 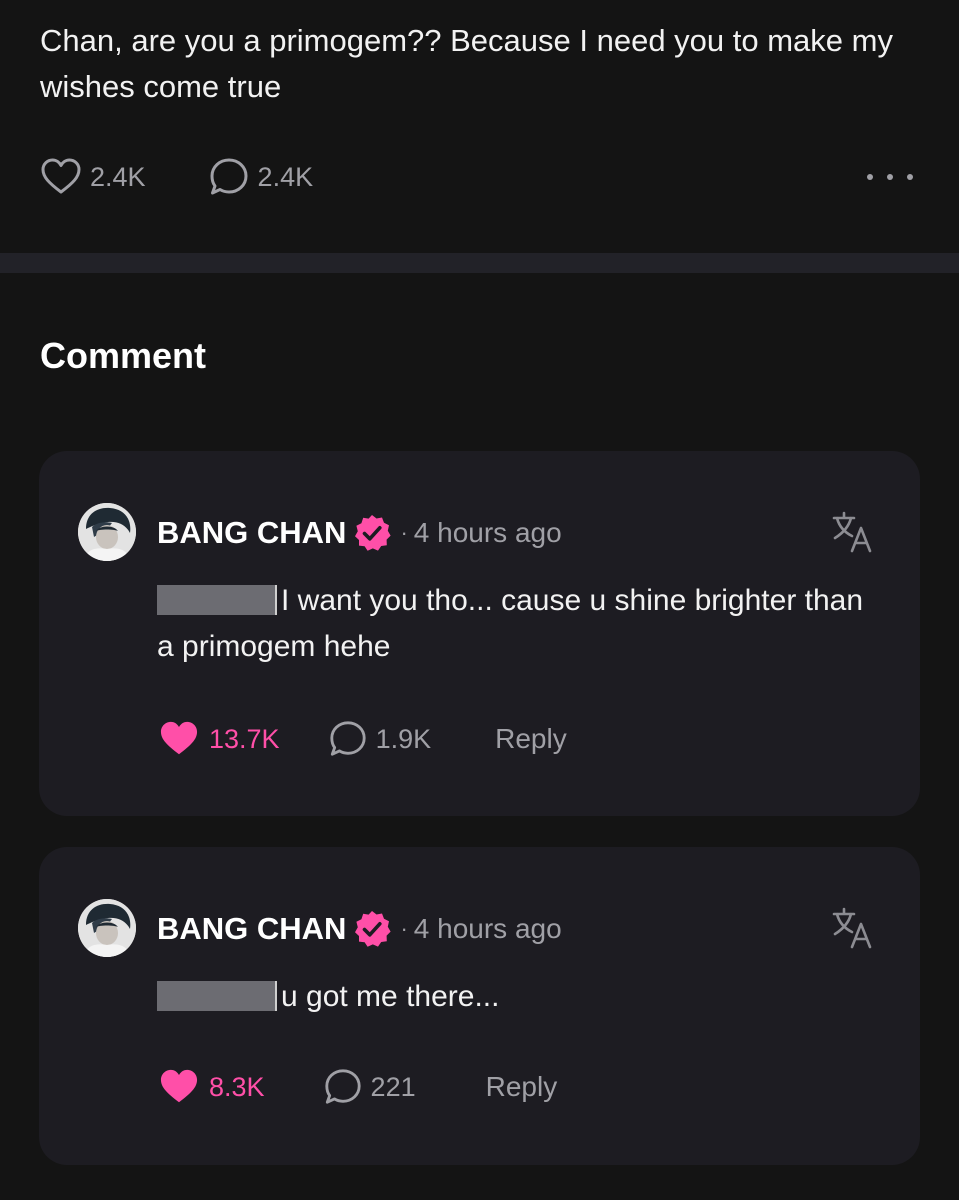 I want to click on comment-like-count: 8.3K, so click(x=237, y=1086).